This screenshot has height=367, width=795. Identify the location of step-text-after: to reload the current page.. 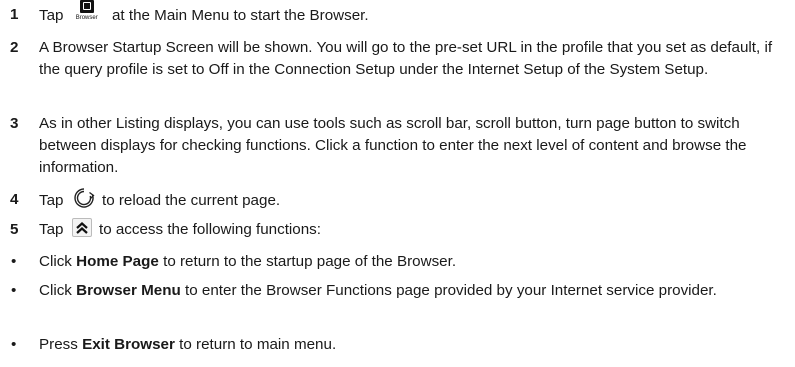
(191, 201).